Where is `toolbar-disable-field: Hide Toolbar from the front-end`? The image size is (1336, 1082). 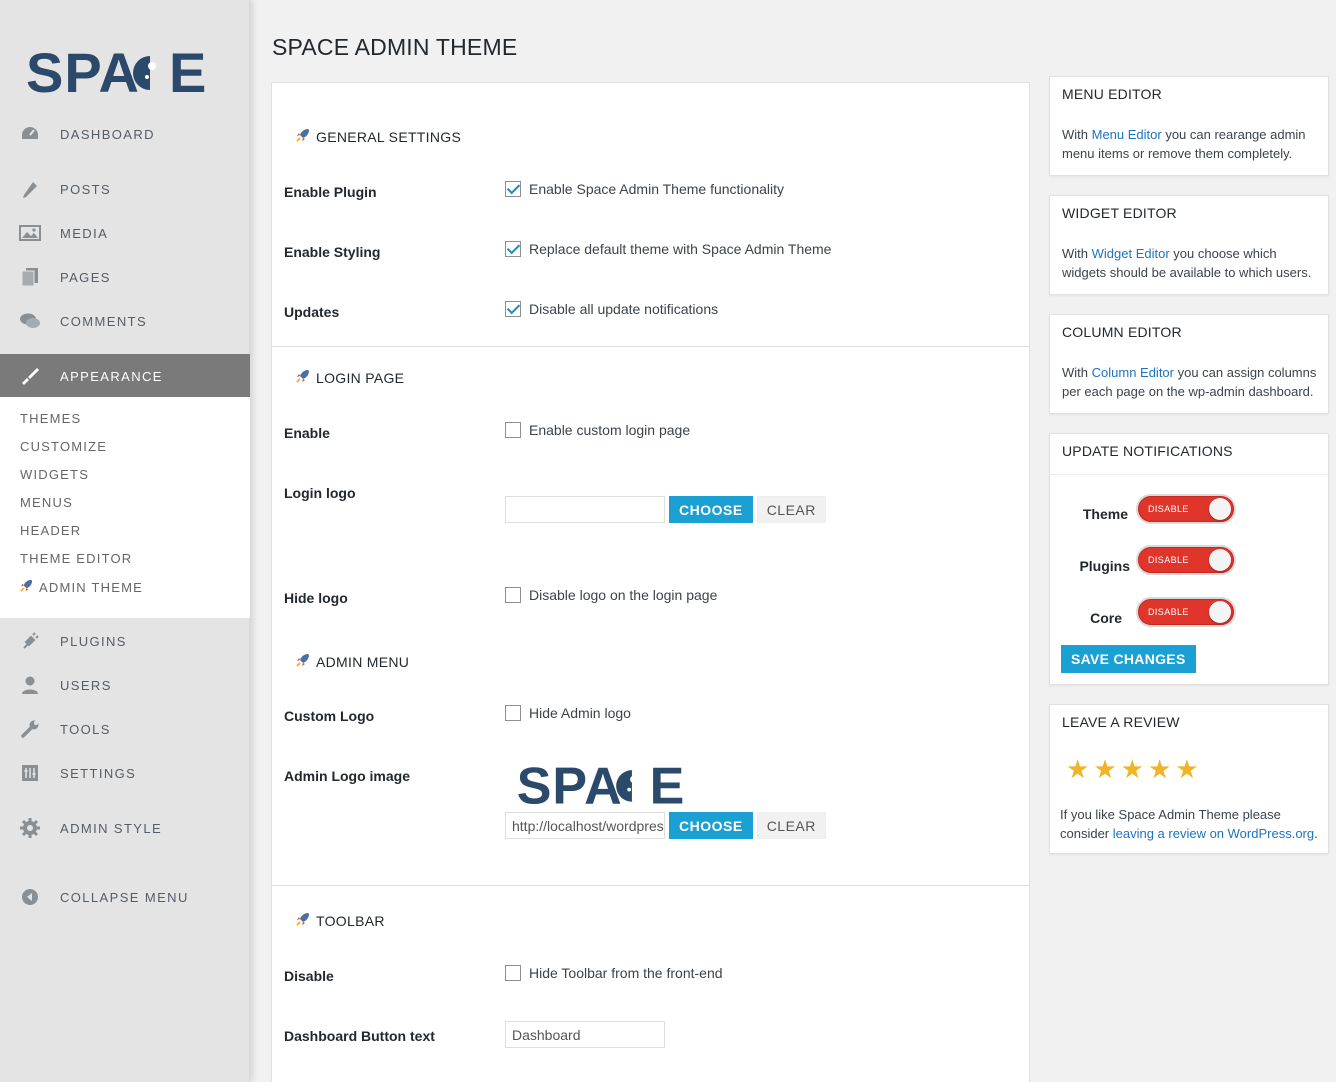
toolbar-disable-field: Hide Toolbar from the front-end is located at coordinates (614, 973).